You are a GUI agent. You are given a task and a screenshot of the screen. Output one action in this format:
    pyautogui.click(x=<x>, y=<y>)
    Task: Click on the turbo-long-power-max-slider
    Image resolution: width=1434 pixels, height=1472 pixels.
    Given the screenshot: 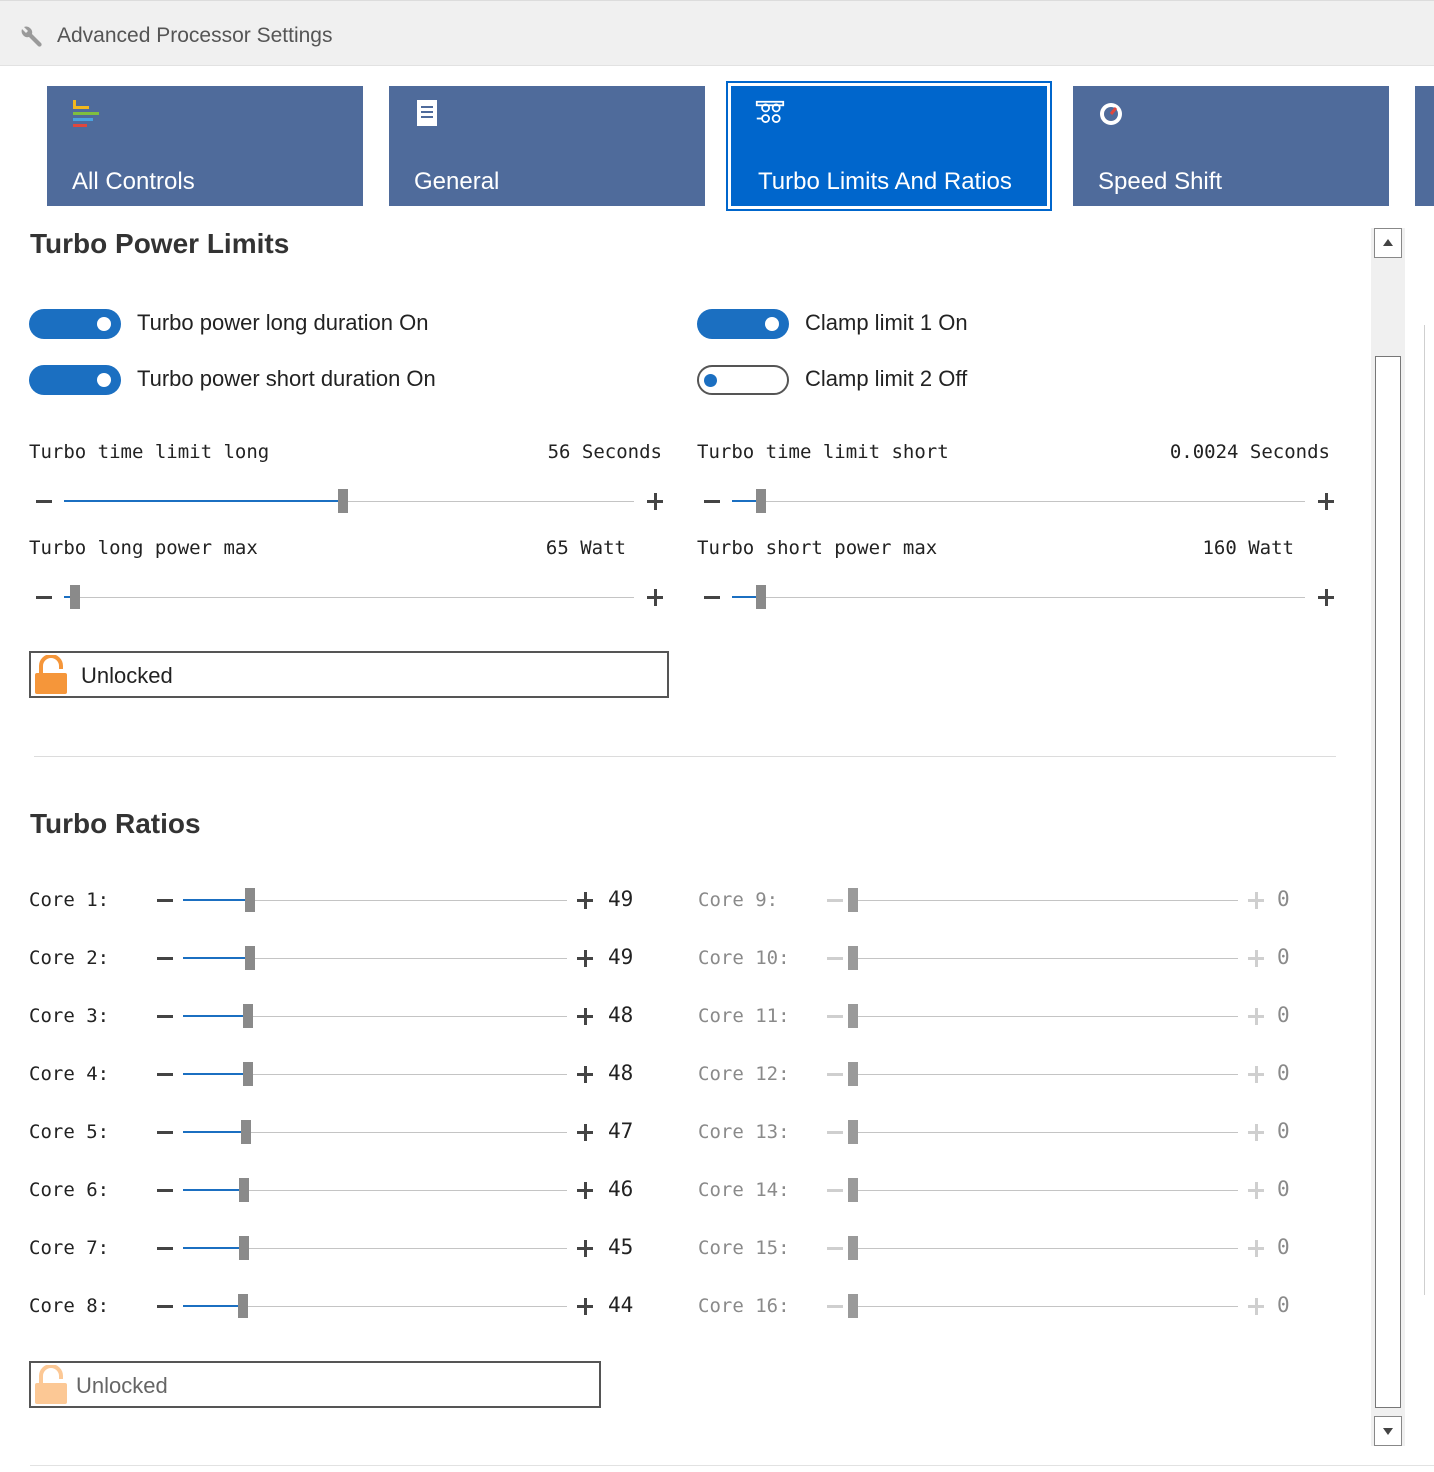 What is the action you would take?
    pyautogui.click(x=349, y=597)
    